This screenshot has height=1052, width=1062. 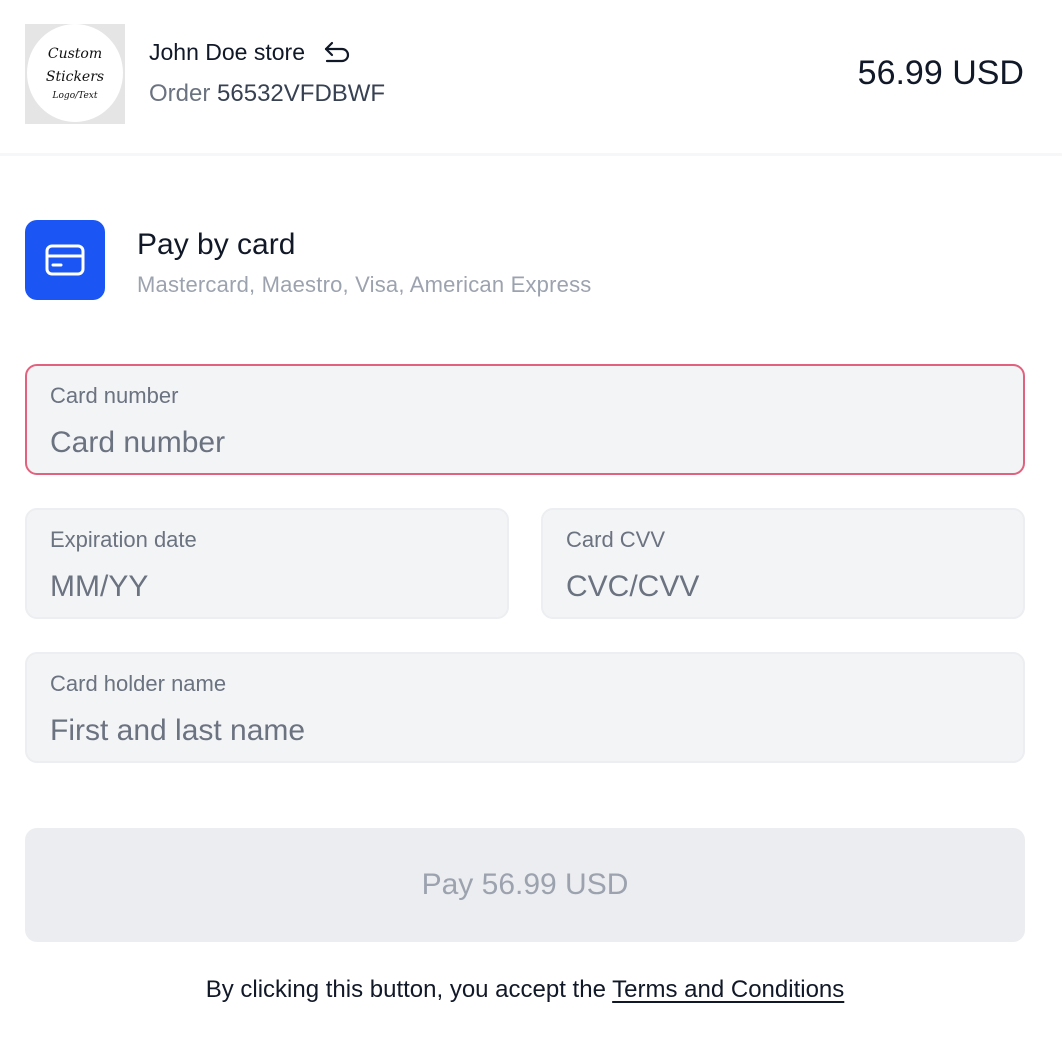 I want to click on logo-text-line2: Stickers, so click(x=75, y=77).